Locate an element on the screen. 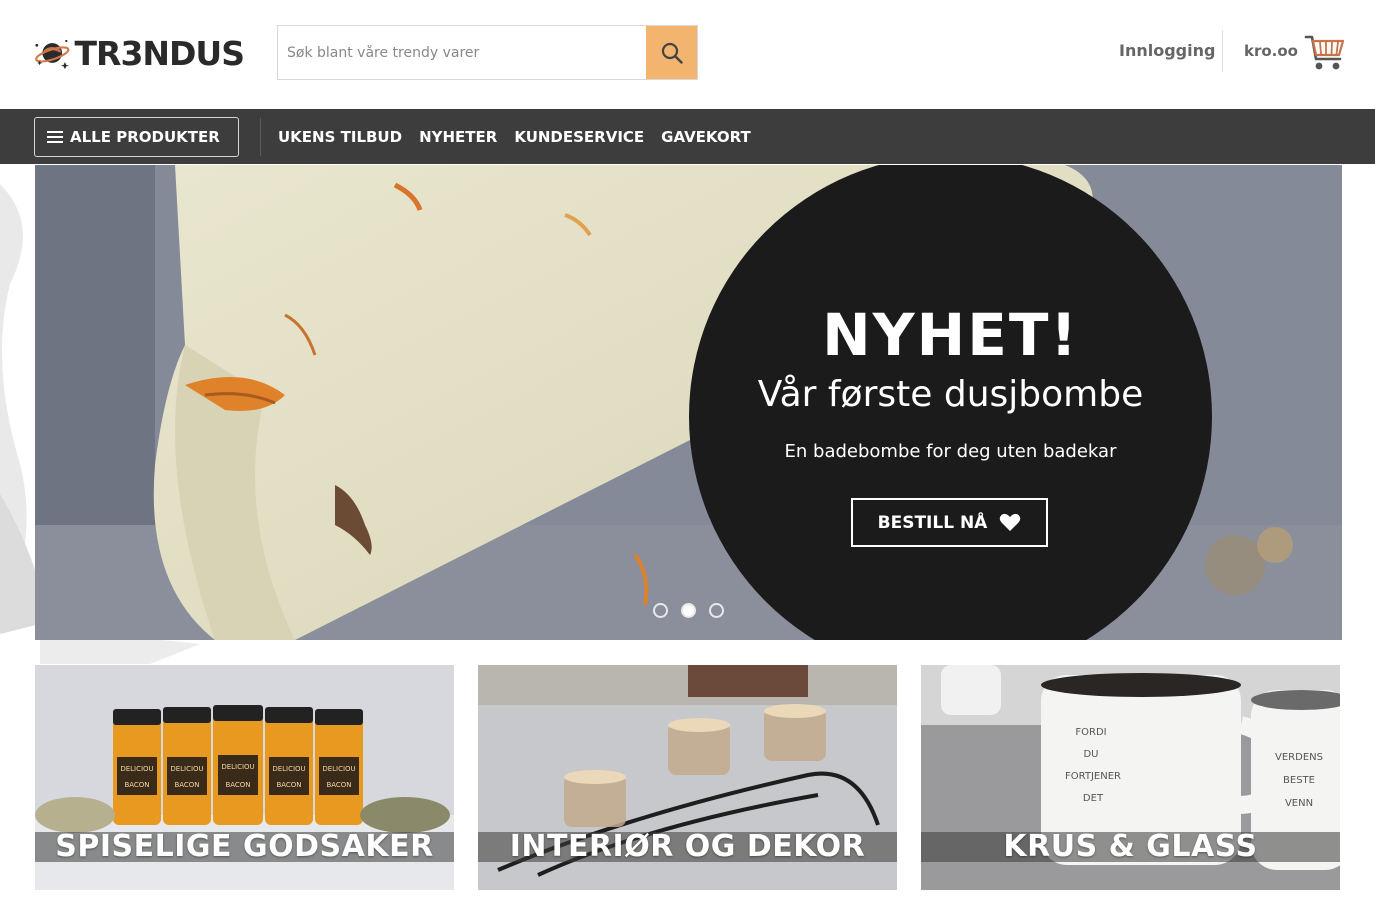 Image resolution: width=1375 pixels, height=910 pixels. order-now-label: BESTILL NÅ is located at coordinates (932, 522).